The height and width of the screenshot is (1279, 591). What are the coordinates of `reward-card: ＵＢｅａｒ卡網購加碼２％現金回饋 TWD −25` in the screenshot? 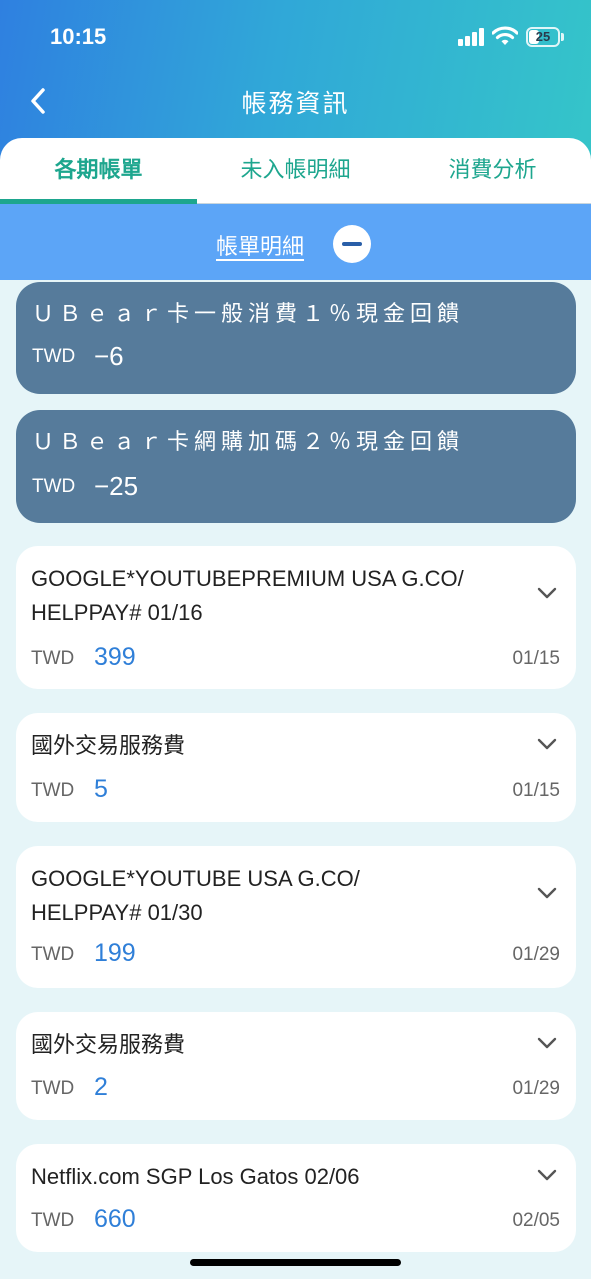 It's located at (296, 466).